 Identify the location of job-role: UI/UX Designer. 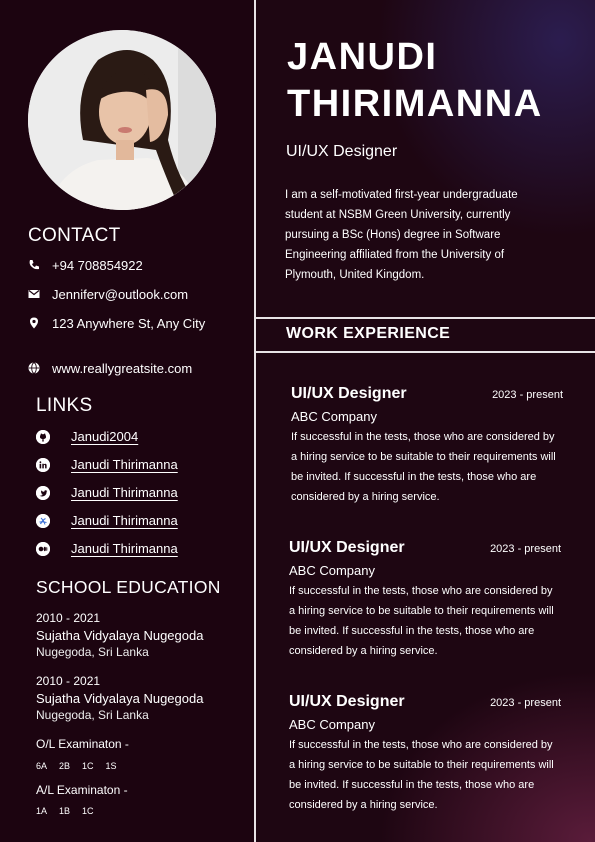
(342, 151).